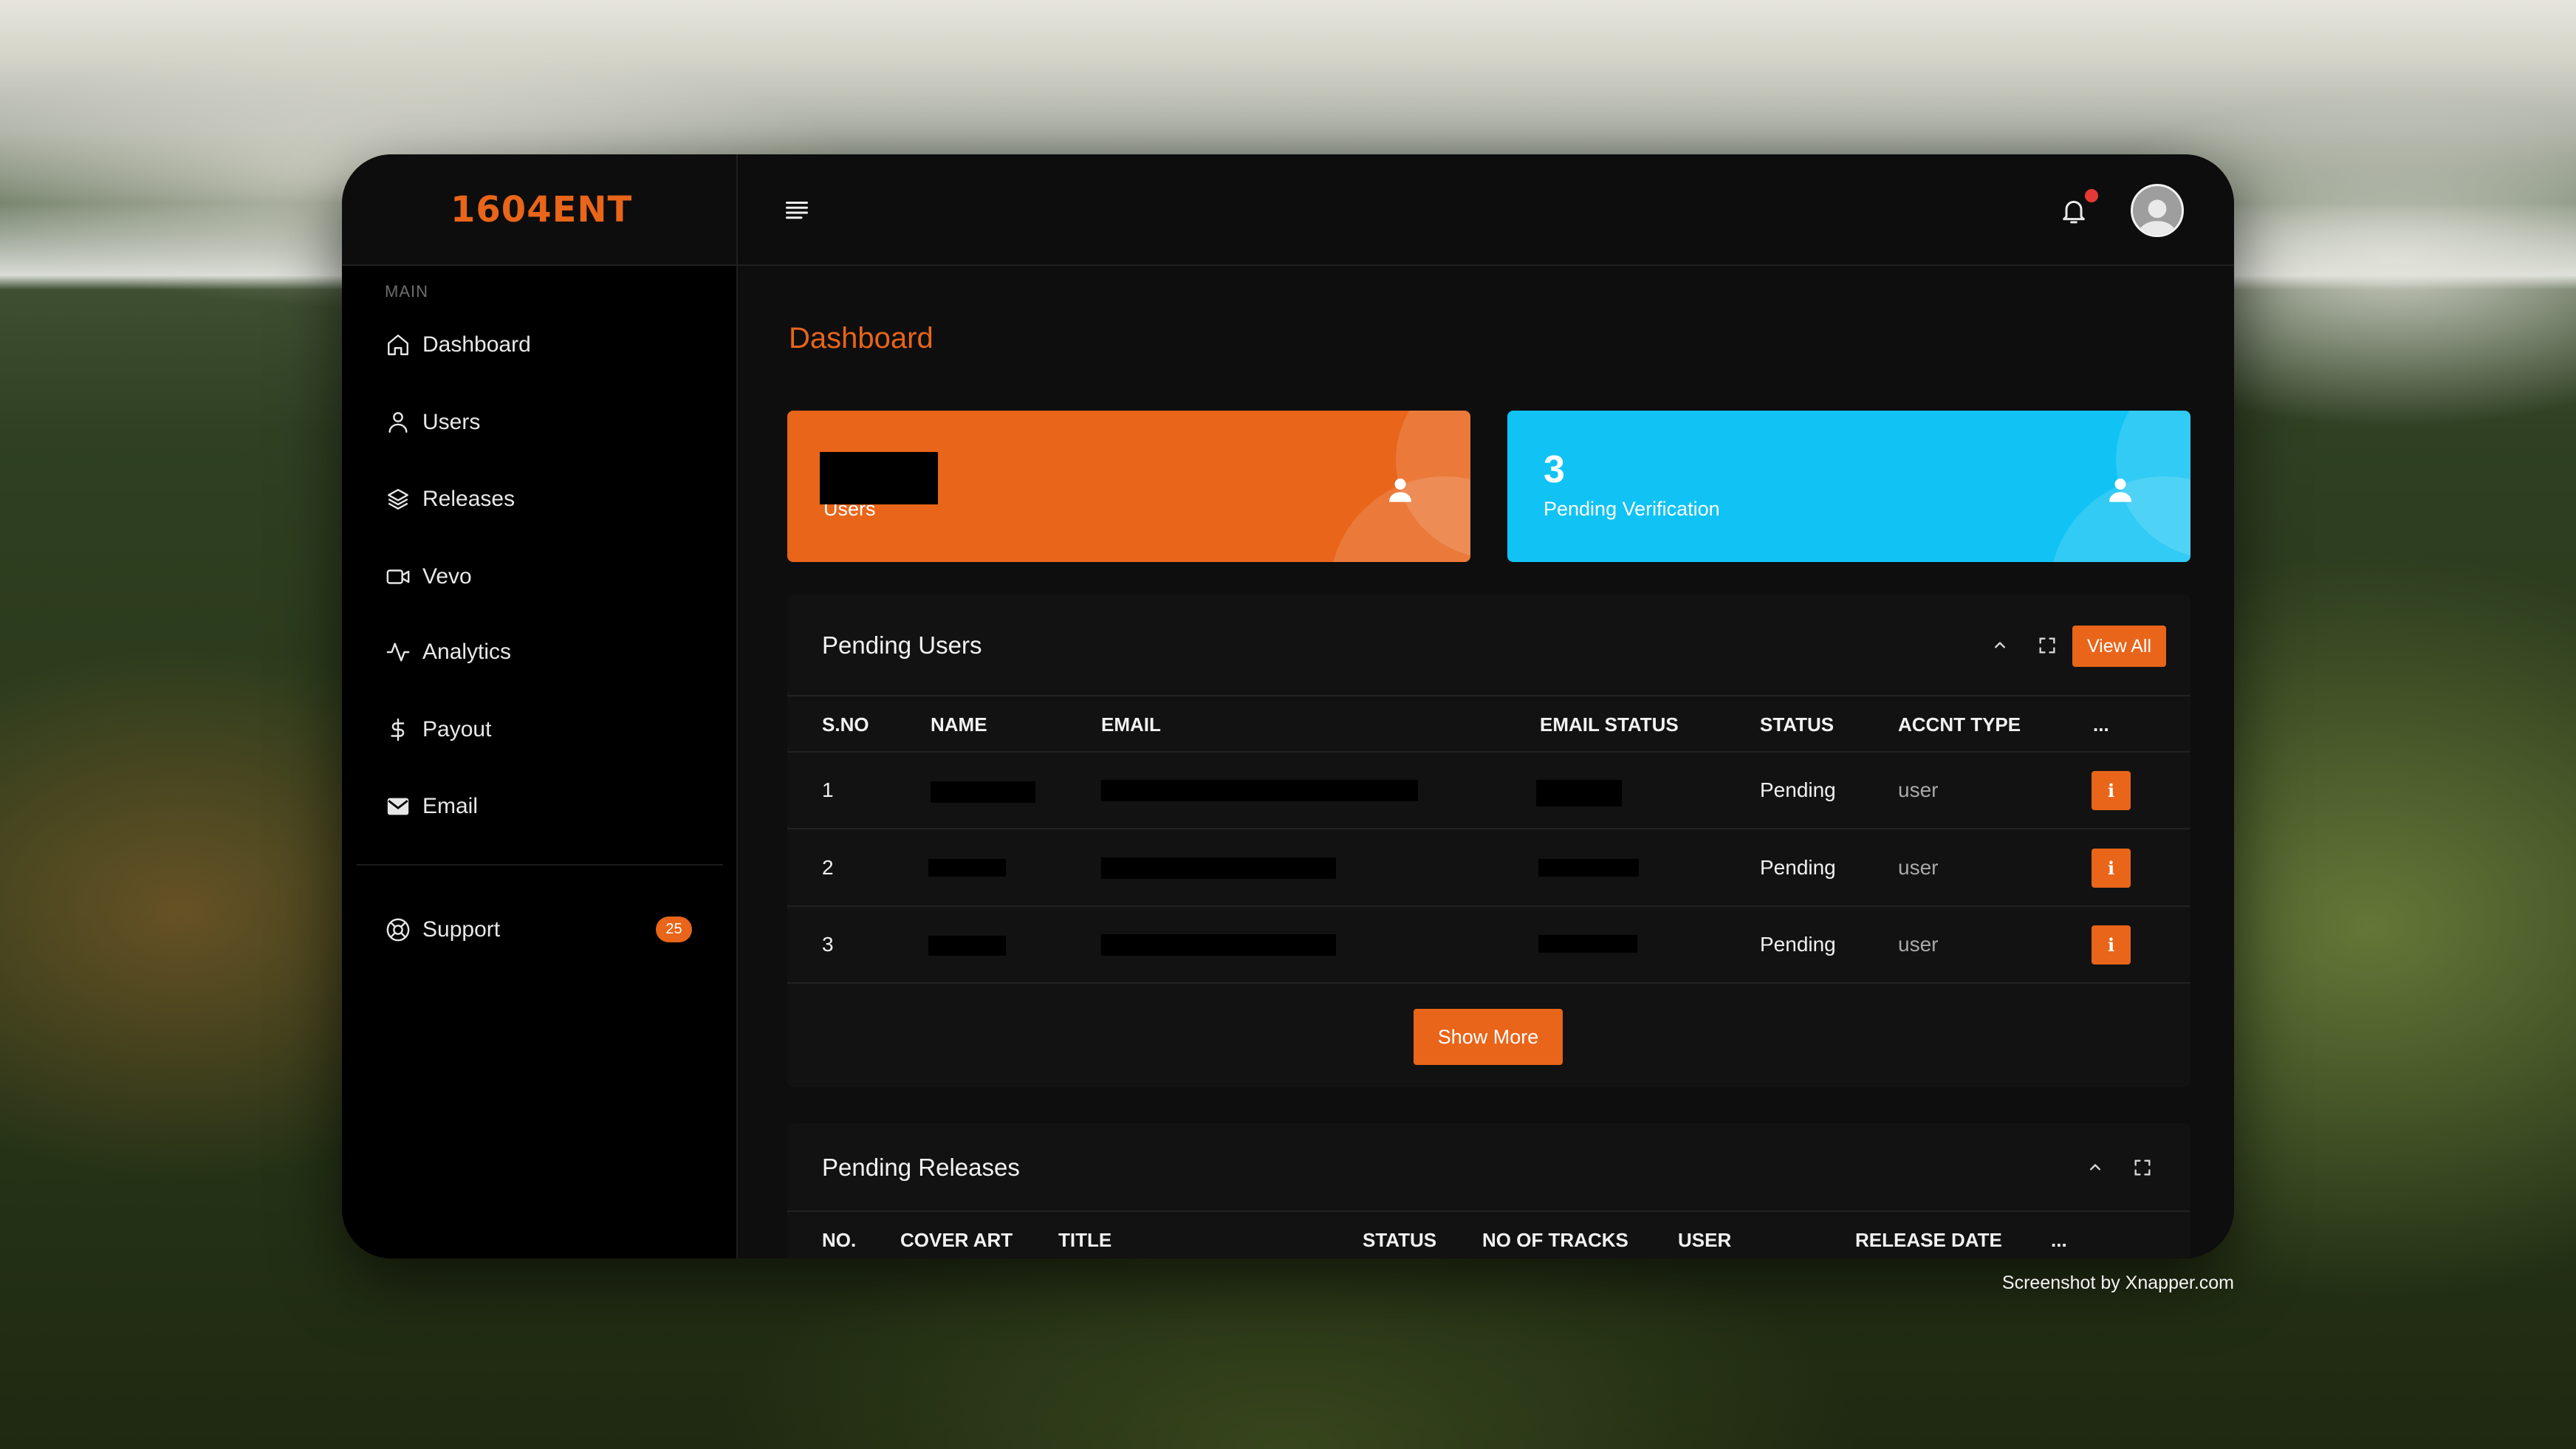  Describe the element at coordinates (2074, 210) in the screenshot. I see `bell-icon` at that location.